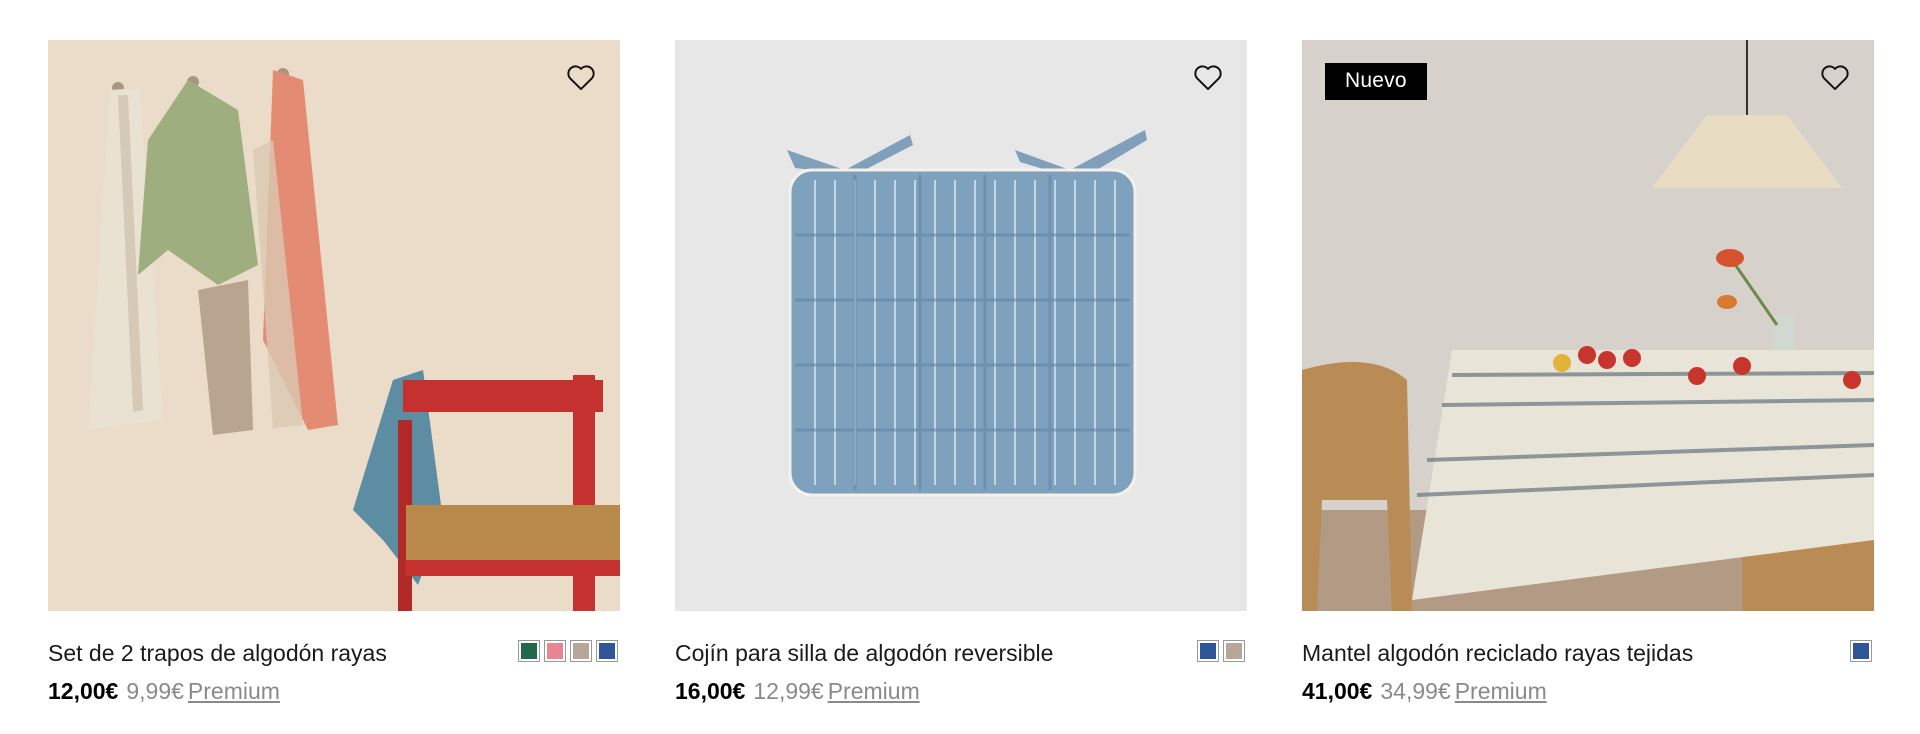  What do you see at coordinates (155, 691) in the screenshot?
I see `premium-price: 9,99€` at bounding box center [155, 691].